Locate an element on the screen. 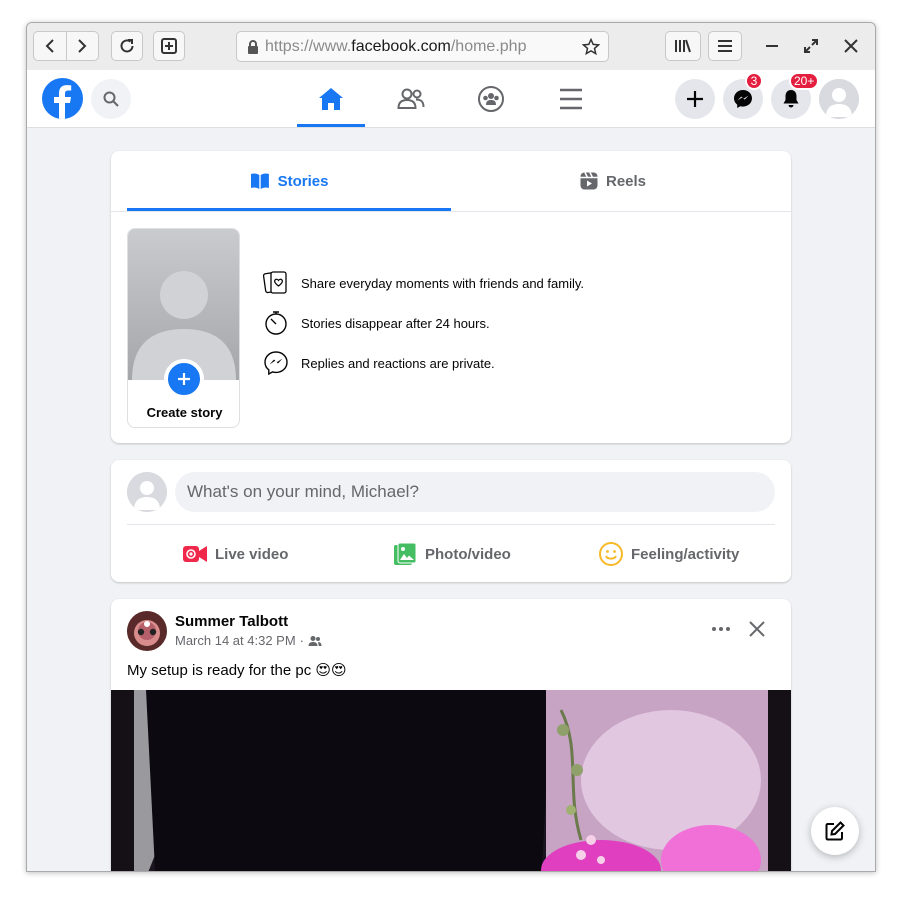 Image resolution: width=900 pixels, height=900 pixels. nav-buttons-group is located at coordinates (66, 46).